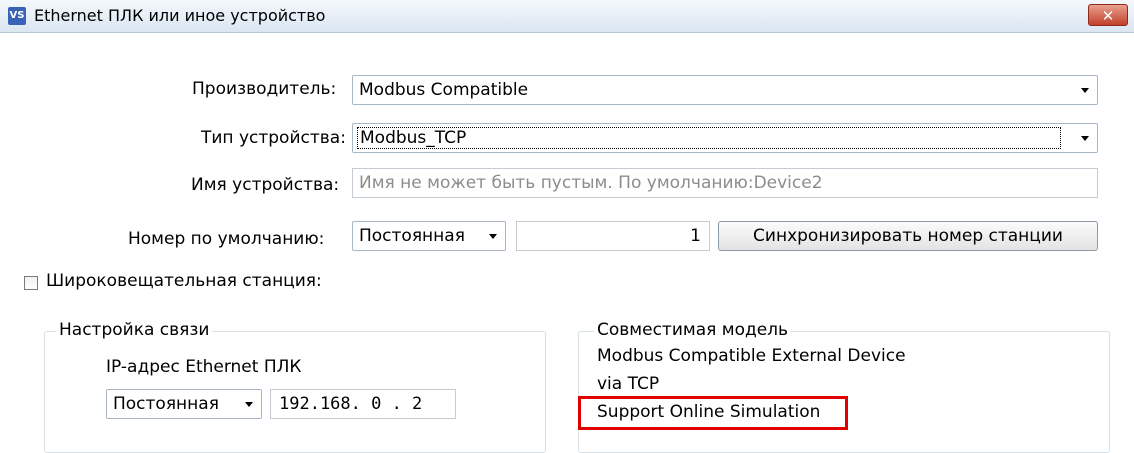  What do you see at coordinates (908, 236) in the screenshot?
I see `sync-station-number-button: Синхронизировать номер станции` at bounding box center [908, 236].